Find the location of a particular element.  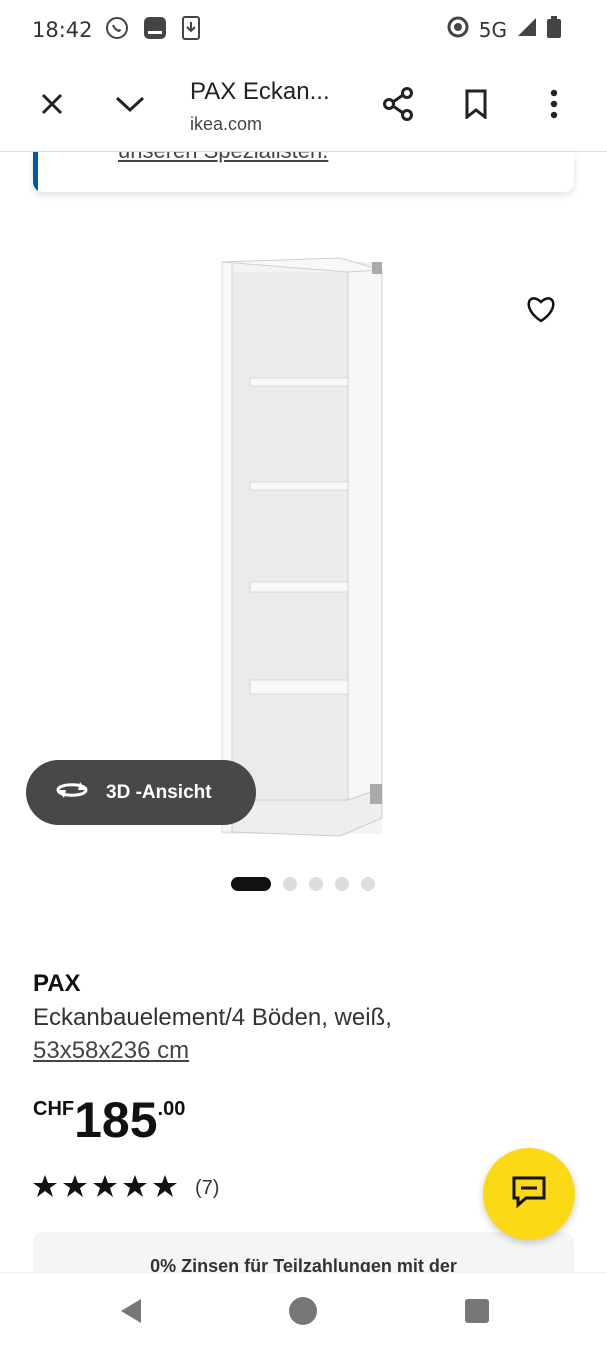

nav-home-button is located at coordinates (303, 1313).